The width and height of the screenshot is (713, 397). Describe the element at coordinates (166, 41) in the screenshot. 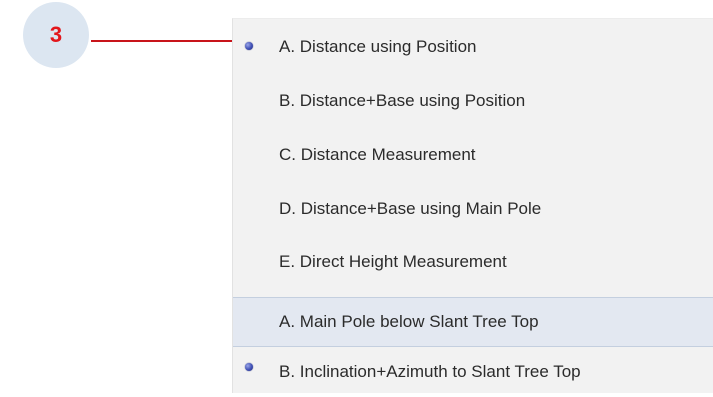

I see `callout-line` at that location.